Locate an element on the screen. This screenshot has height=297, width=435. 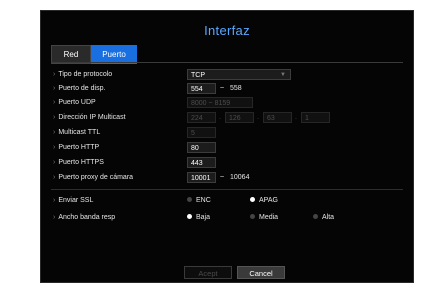
section-divider is located at coordinates (227, 189).